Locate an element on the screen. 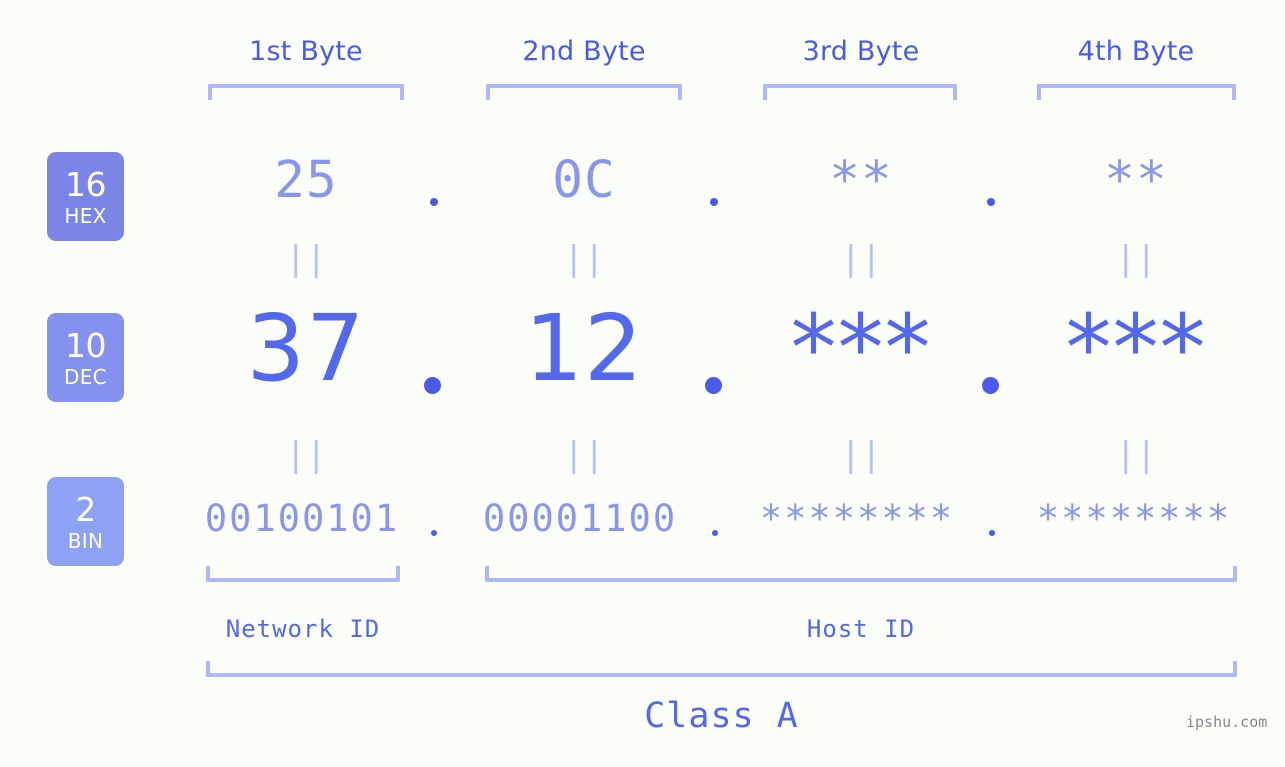 The image size is (1285, 767). bin-octet-4: ******** is located at coordinates (1134, 518).